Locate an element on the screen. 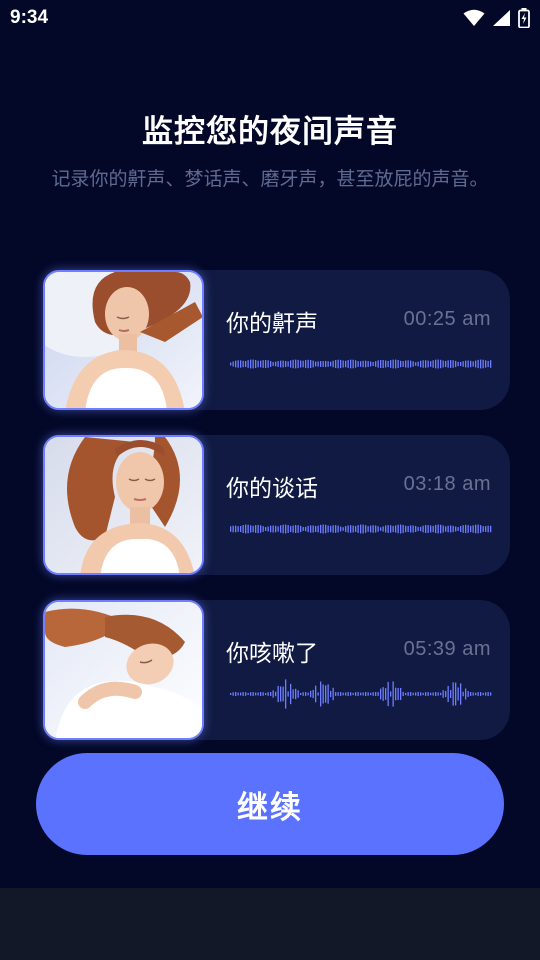 This screenshot has width=540, height=960. cellular-signal-icon is located at coordinates (501, 18).